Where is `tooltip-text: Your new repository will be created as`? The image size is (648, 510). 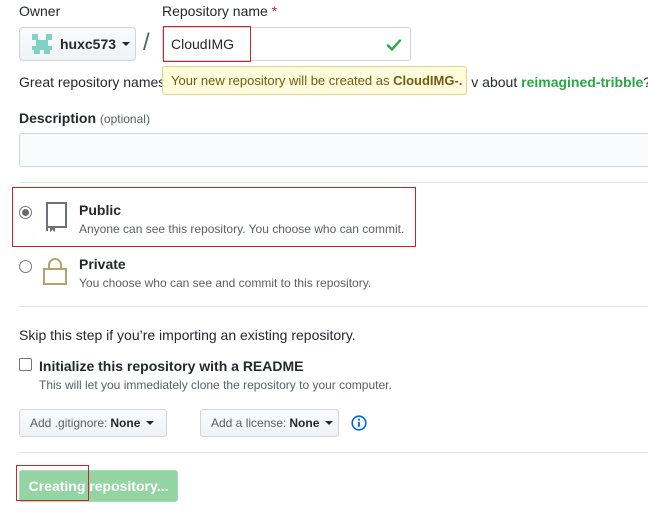 tooltip-text: Your new repository will be created as is located at coordinates (280, 80).